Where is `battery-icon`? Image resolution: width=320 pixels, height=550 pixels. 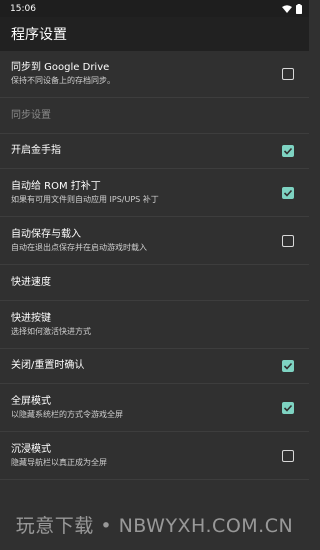 battery-icon is located at coordinates (299, 8).